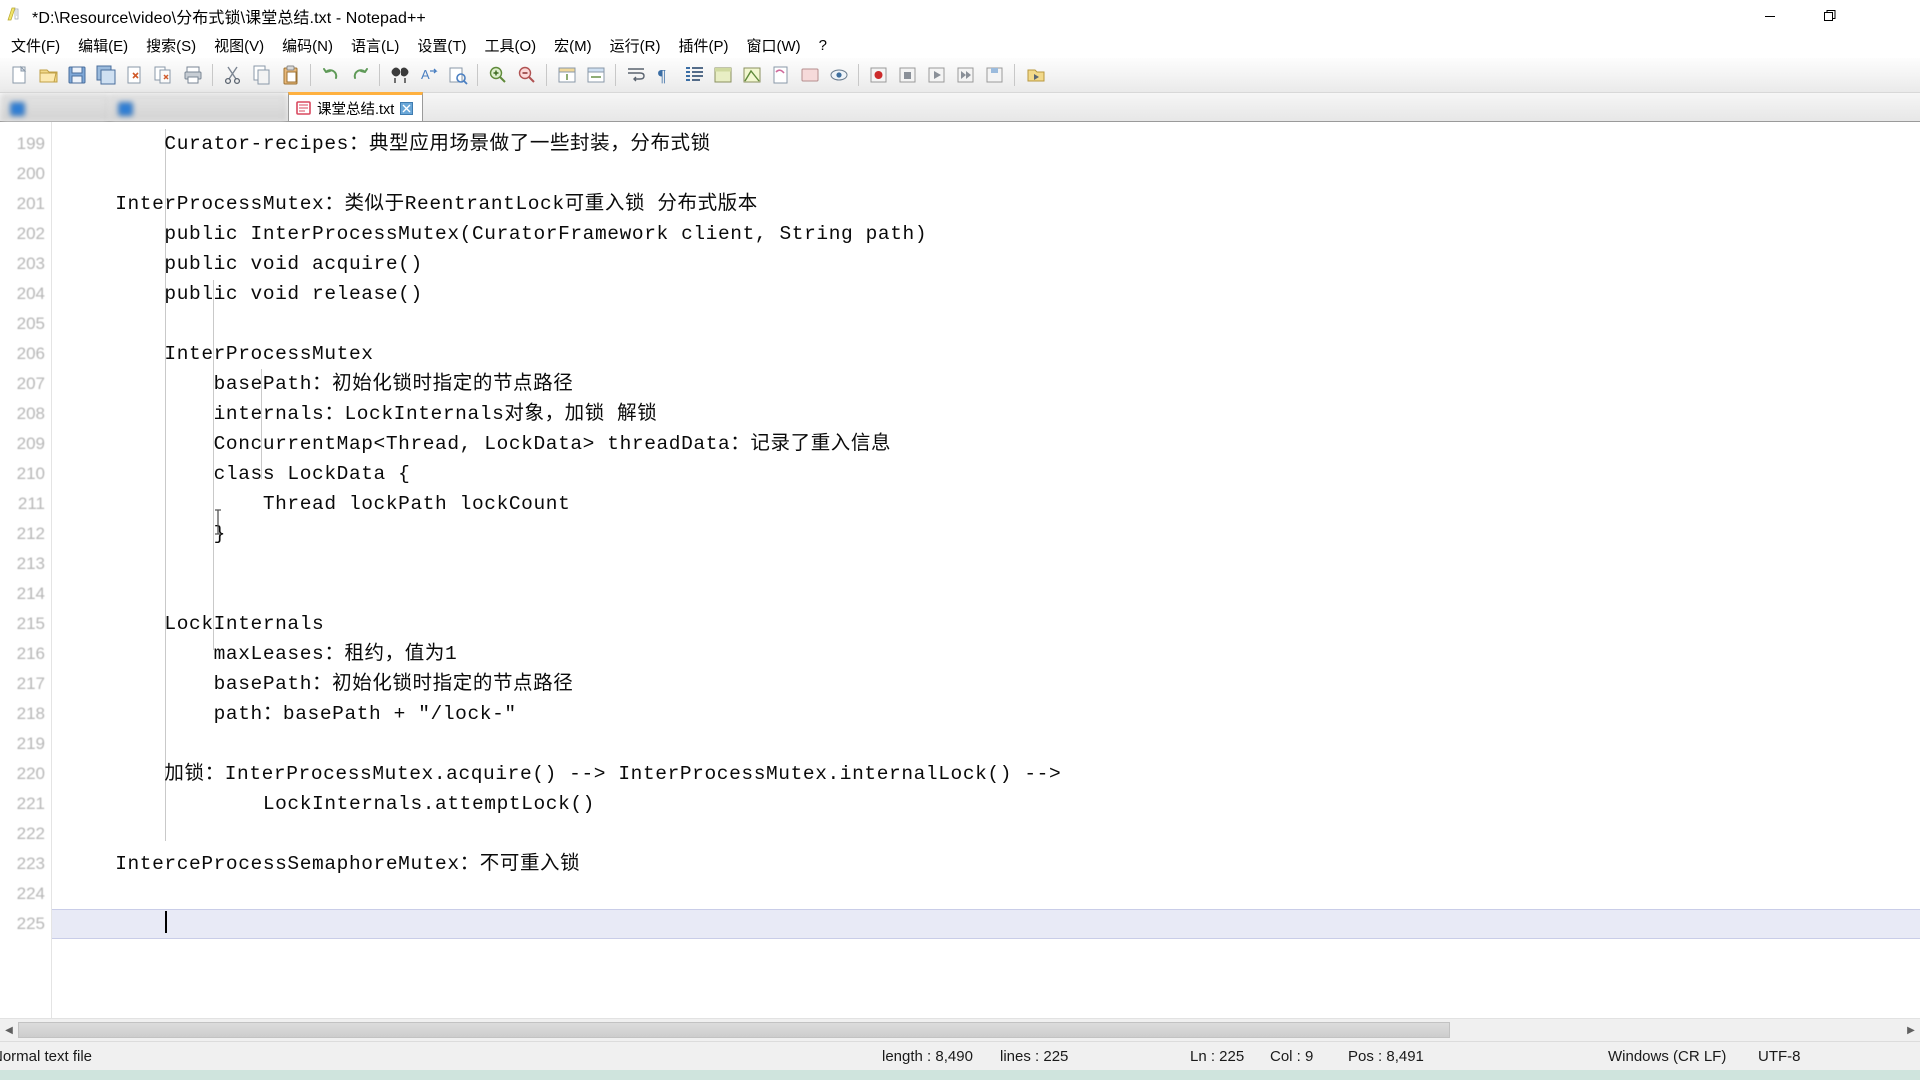 Image resolution: width=1920 pixels, height=1080 pixels. I want to click on doc-switcher-icon, so click(809, 75).